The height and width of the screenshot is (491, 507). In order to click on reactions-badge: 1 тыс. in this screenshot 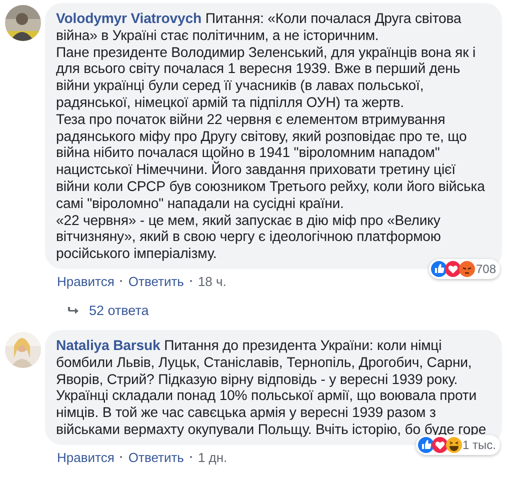, I will do `click(458, 444)`.